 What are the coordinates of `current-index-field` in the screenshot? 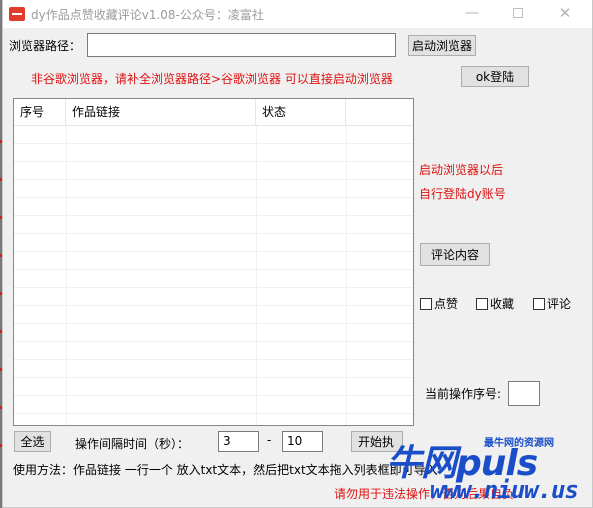 It's located at (524, 393).